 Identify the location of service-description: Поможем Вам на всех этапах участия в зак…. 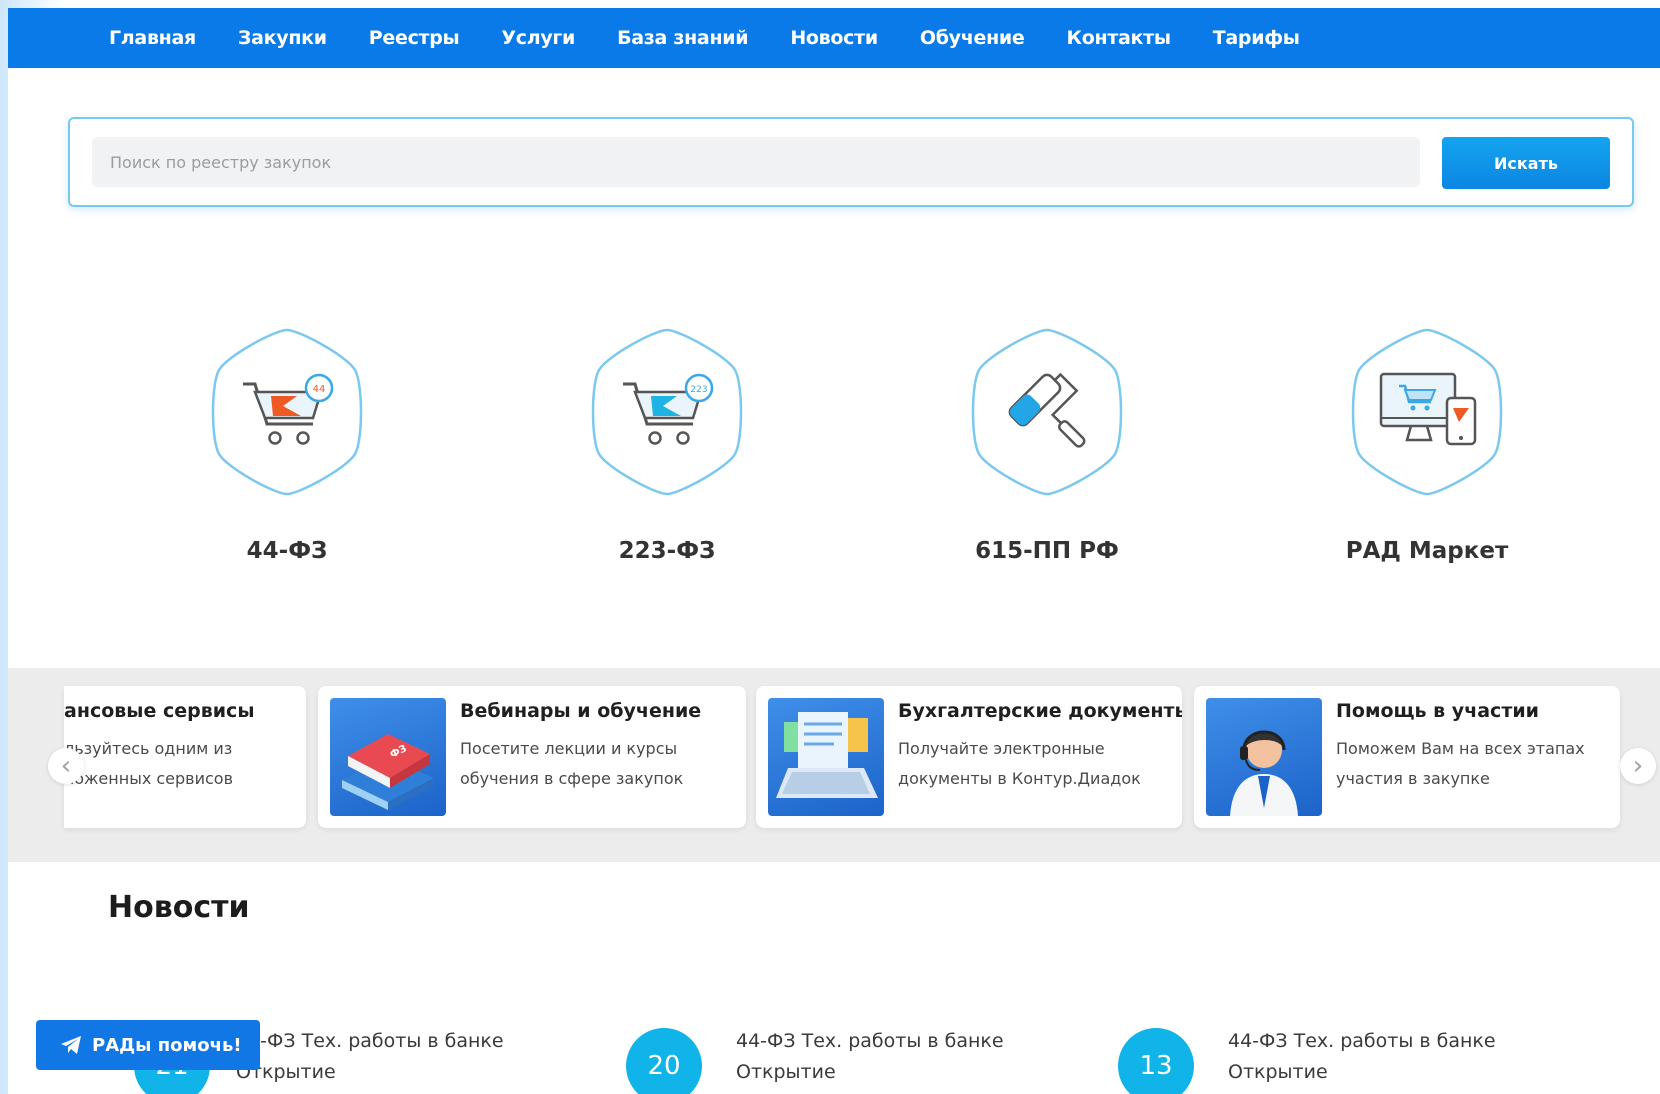
(1460, 763).